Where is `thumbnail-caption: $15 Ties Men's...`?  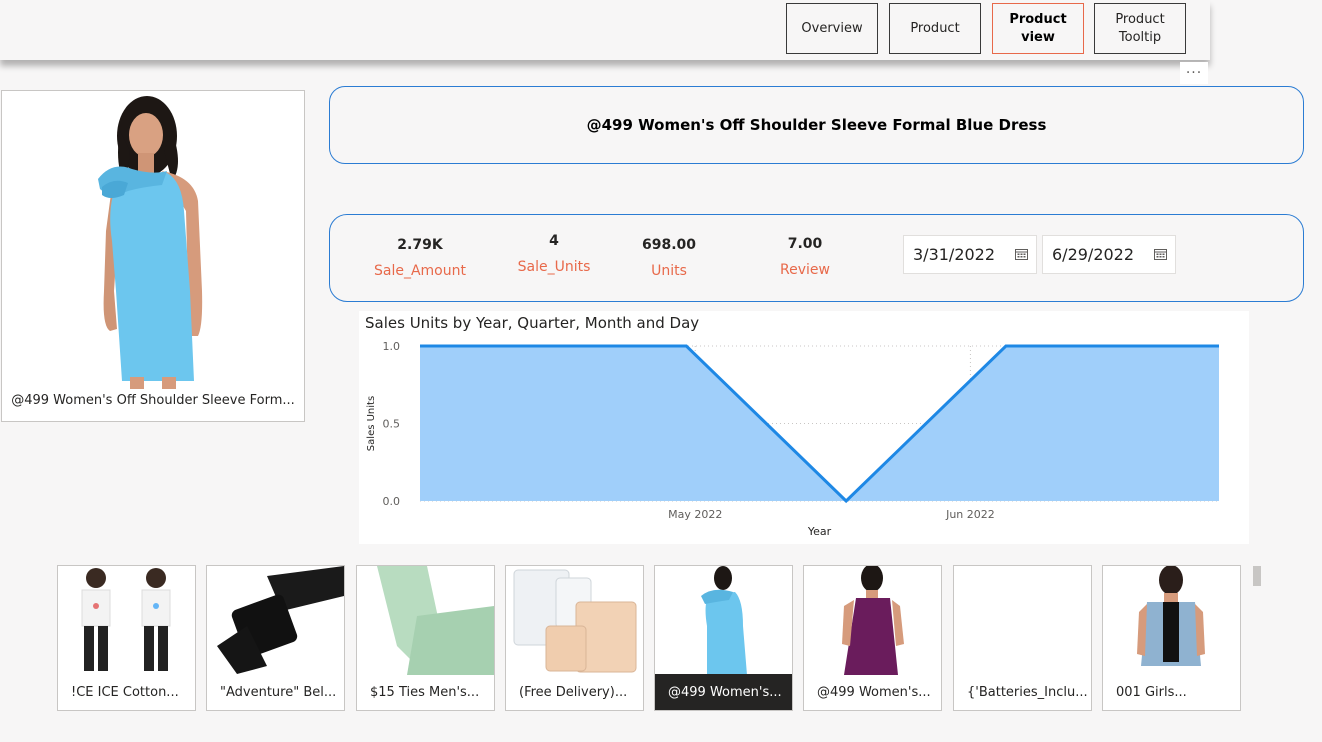
thumbnail-caption: $15 Ties Men's... is located at coordinates (425, 692).